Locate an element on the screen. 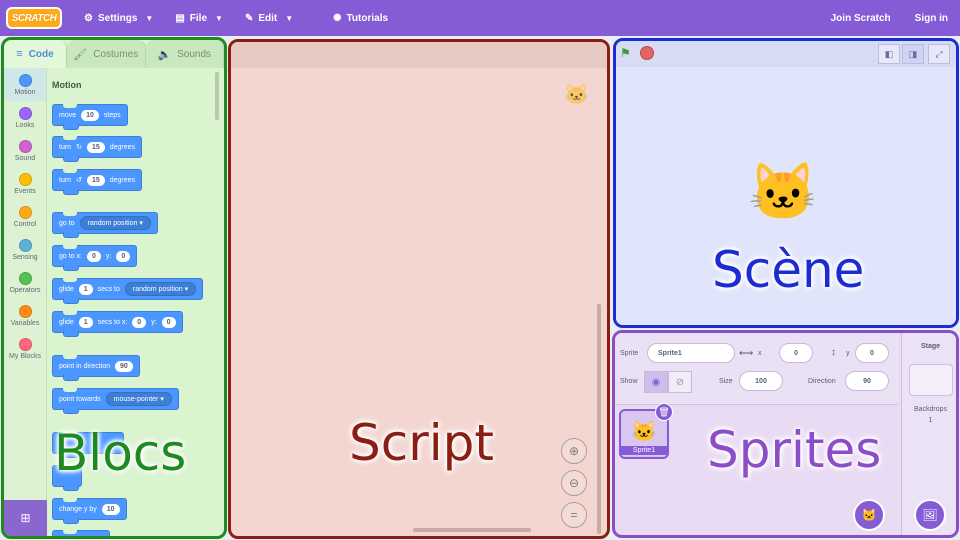  green-flag-icon: ⚑ is located at coordinates (627, 53).